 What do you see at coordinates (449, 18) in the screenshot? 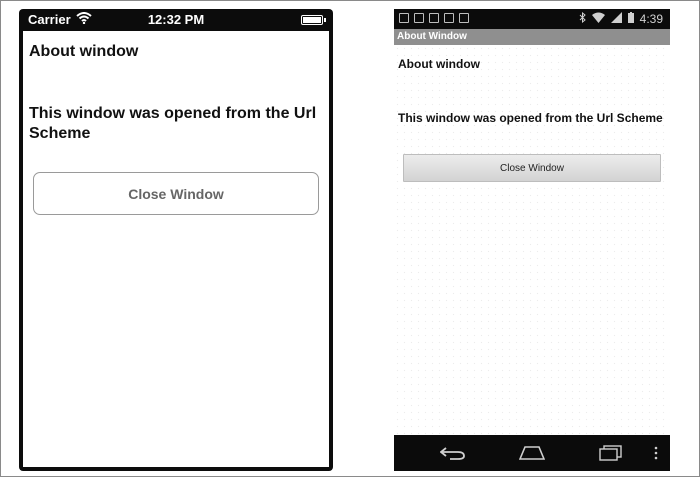
I see `play-notification-icon` at bounding box center [449, 18].